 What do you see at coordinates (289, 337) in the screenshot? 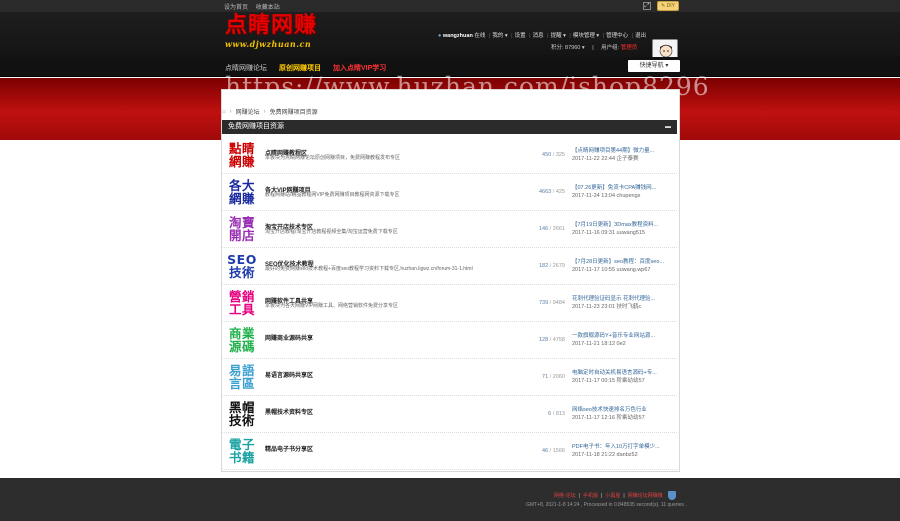
I see `forum-name: 网赚商业源码共享` at bounding box center [289, 337].